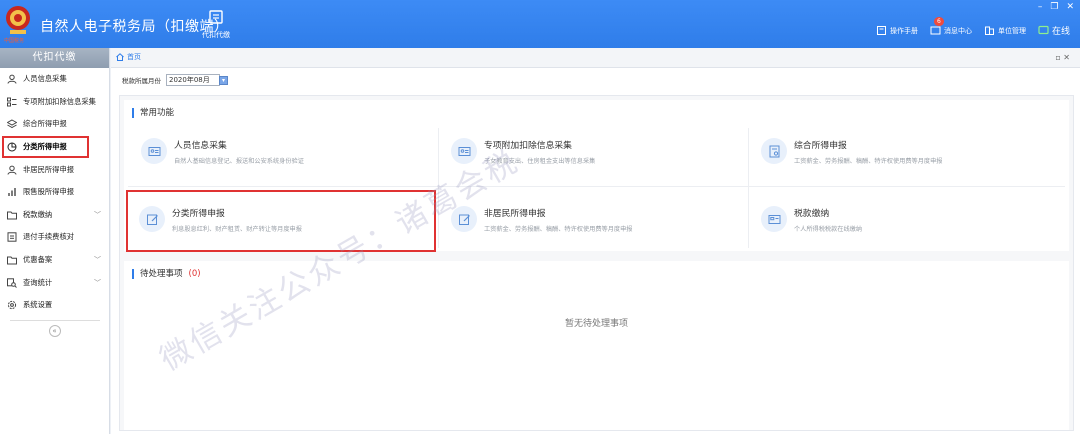 This screenshot has width=1080, height=434. I want to click on sidebar-item-label: 限售股所得申报, so click(49, 192).